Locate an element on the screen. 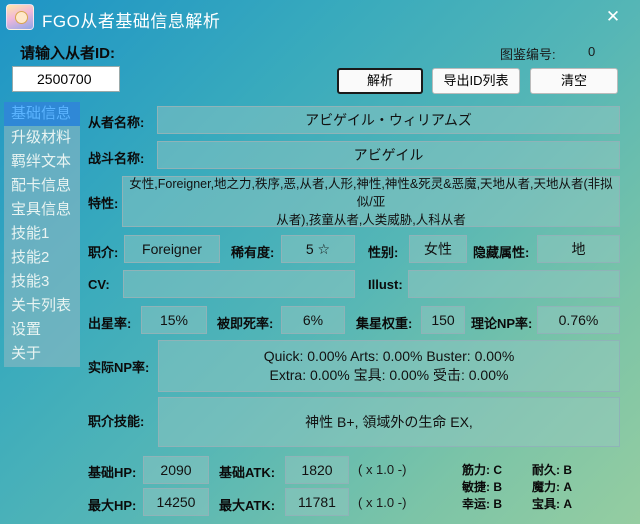  star-rate-field: 15% is located at coordinates (174, 320).